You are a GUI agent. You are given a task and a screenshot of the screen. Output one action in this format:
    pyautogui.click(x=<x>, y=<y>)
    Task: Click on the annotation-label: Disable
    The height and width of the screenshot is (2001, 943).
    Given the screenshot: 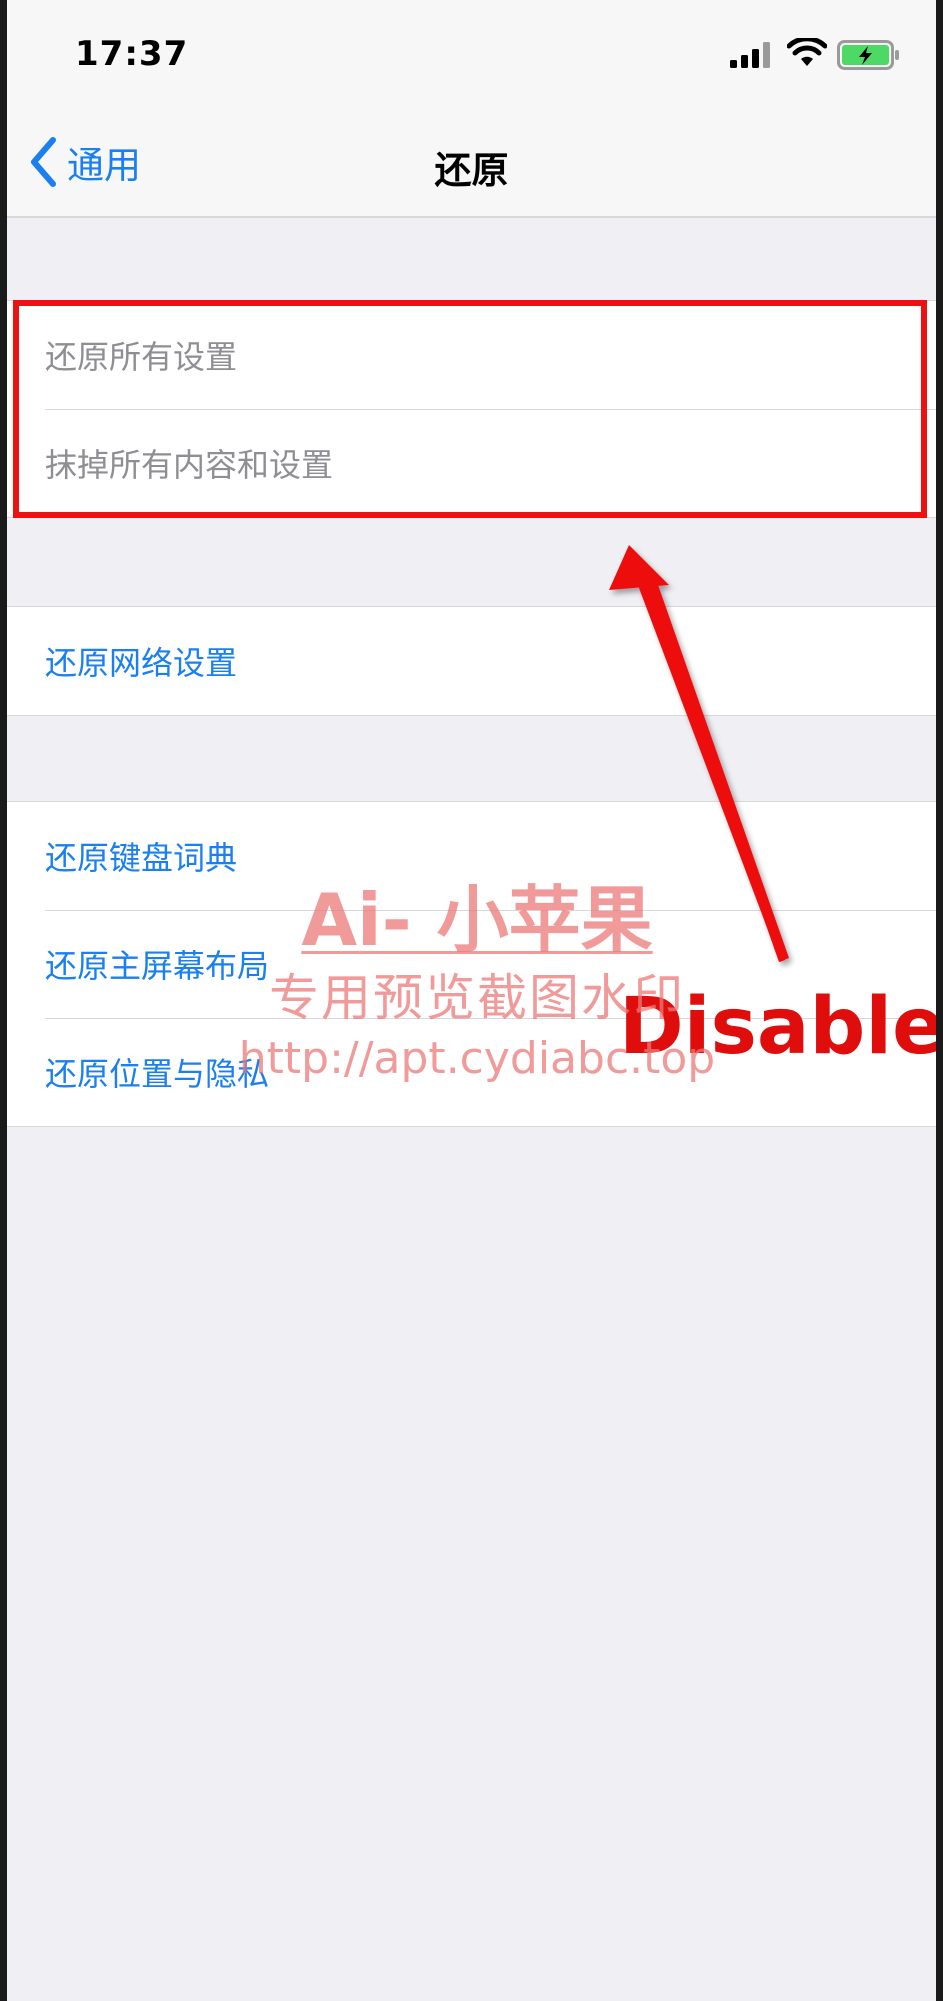 What is the action you would take?
    pyautogui.click(x=777, y=1027)
    